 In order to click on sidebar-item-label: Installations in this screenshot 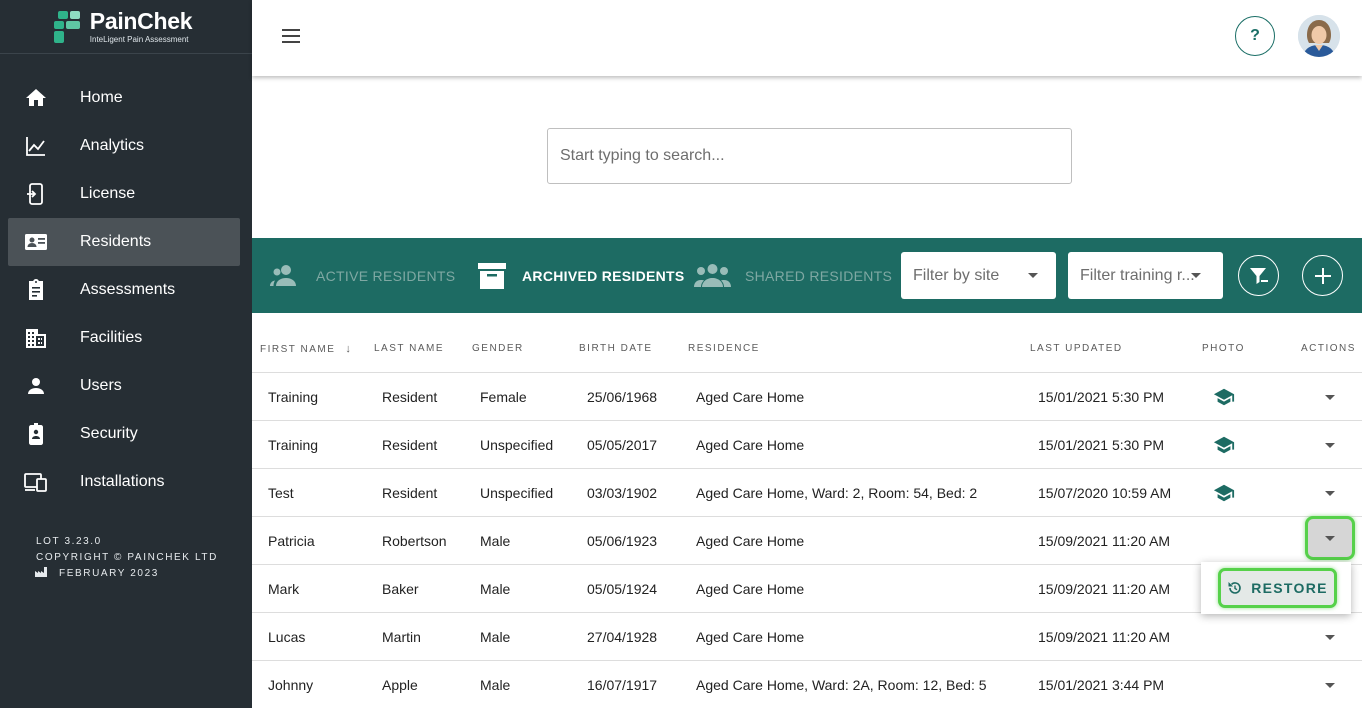, I will do `click(122, 481)`.